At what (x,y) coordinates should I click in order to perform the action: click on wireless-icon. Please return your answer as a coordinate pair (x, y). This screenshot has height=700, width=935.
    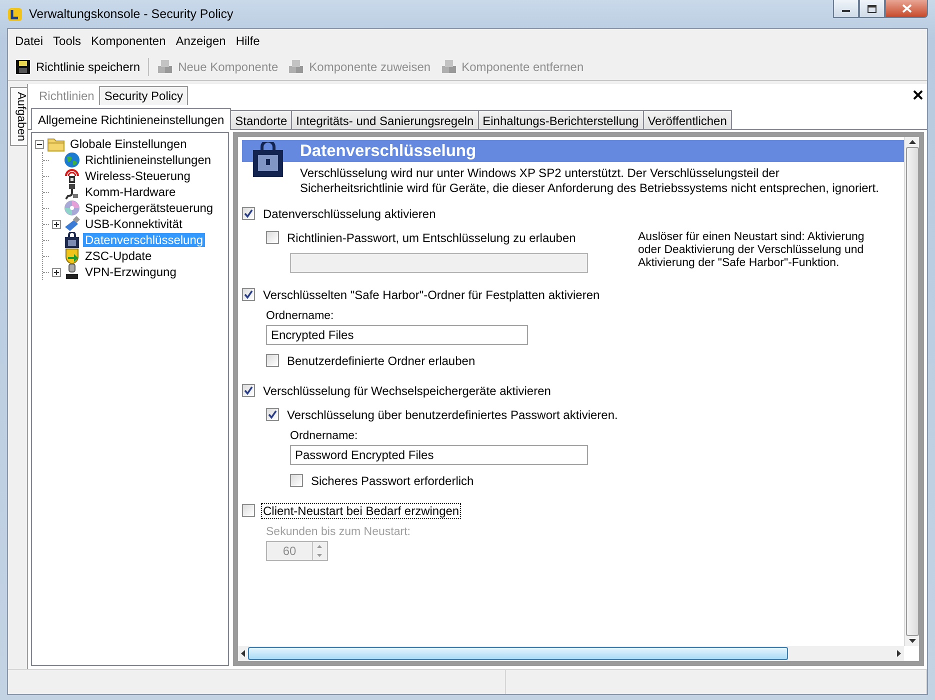
    Looking at the image, I should click on (72, 176).